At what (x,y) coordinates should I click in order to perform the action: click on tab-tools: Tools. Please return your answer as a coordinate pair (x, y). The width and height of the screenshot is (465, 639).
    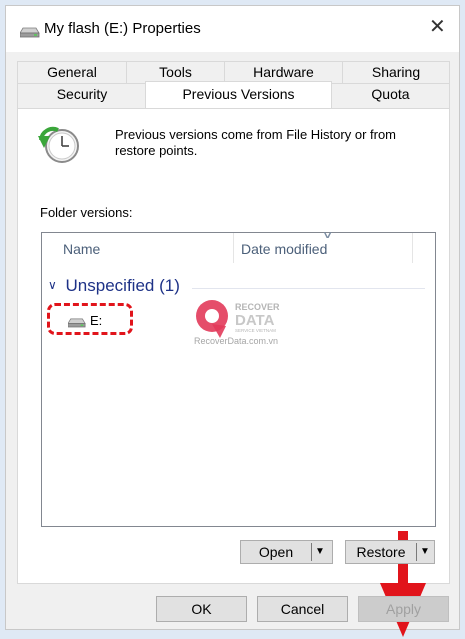
    Looking at the image, I should click on (175, 72).